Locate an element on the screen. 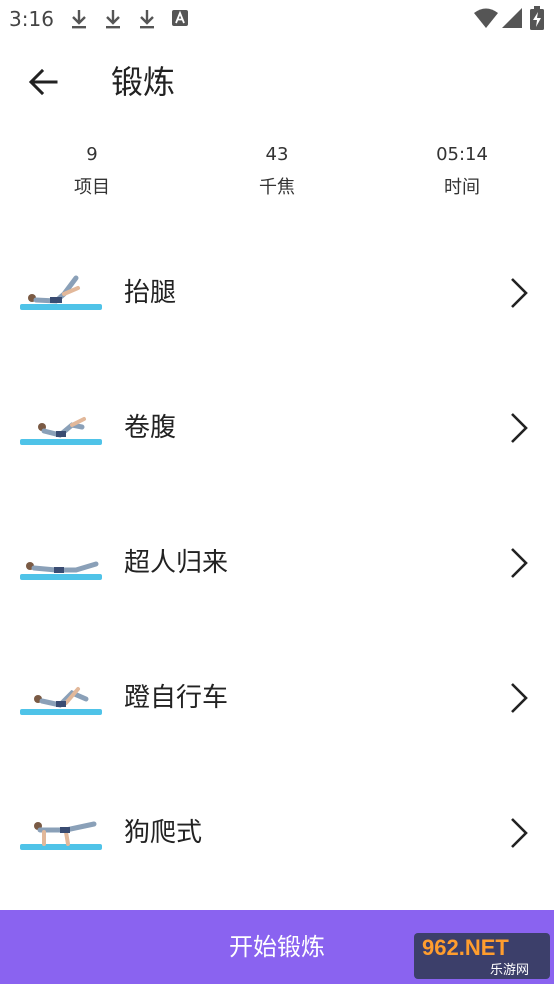  exercise-name: 蹬自行车 is located at coordinates (176, 698).